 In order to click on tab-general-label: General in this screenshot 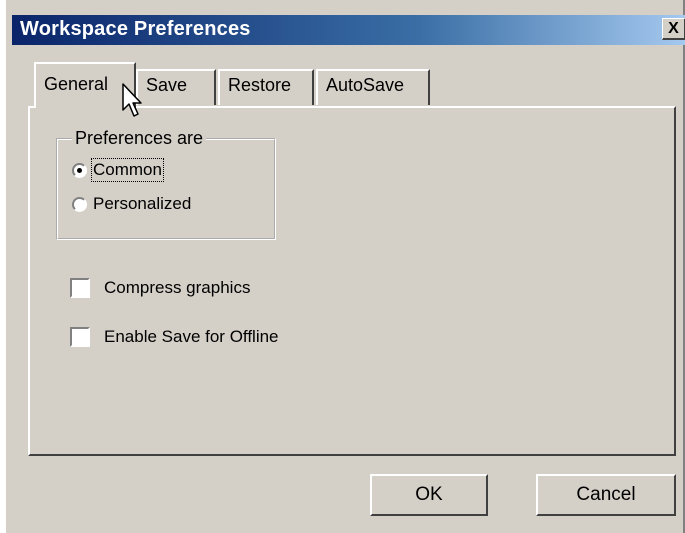, I will do `click(76, 84)`.